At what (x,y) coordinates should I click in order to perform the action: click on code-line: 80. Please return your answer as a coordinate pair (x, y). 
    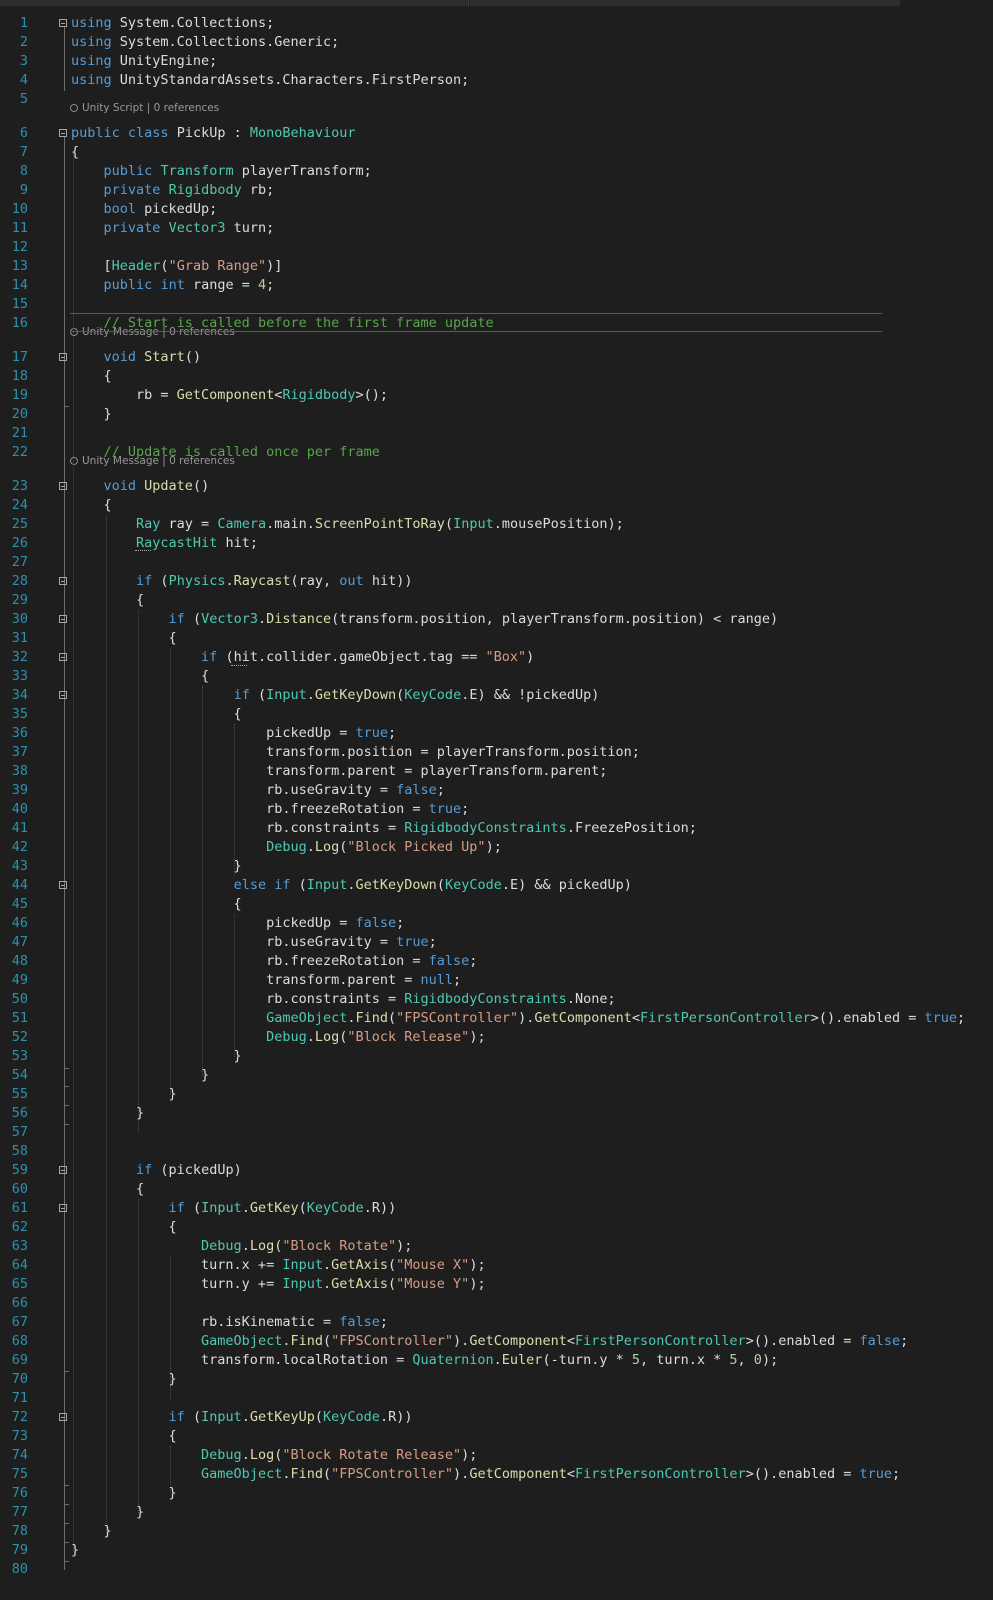
    Looking at the image, I should click on (496, 1569).